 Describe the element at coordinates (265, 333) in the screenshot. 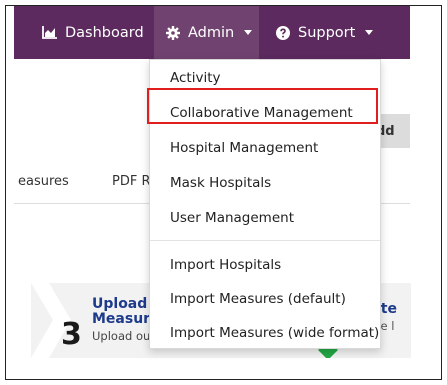

I see `menu-item-import-measures-wide: Import Measures (wide format)` at that location.